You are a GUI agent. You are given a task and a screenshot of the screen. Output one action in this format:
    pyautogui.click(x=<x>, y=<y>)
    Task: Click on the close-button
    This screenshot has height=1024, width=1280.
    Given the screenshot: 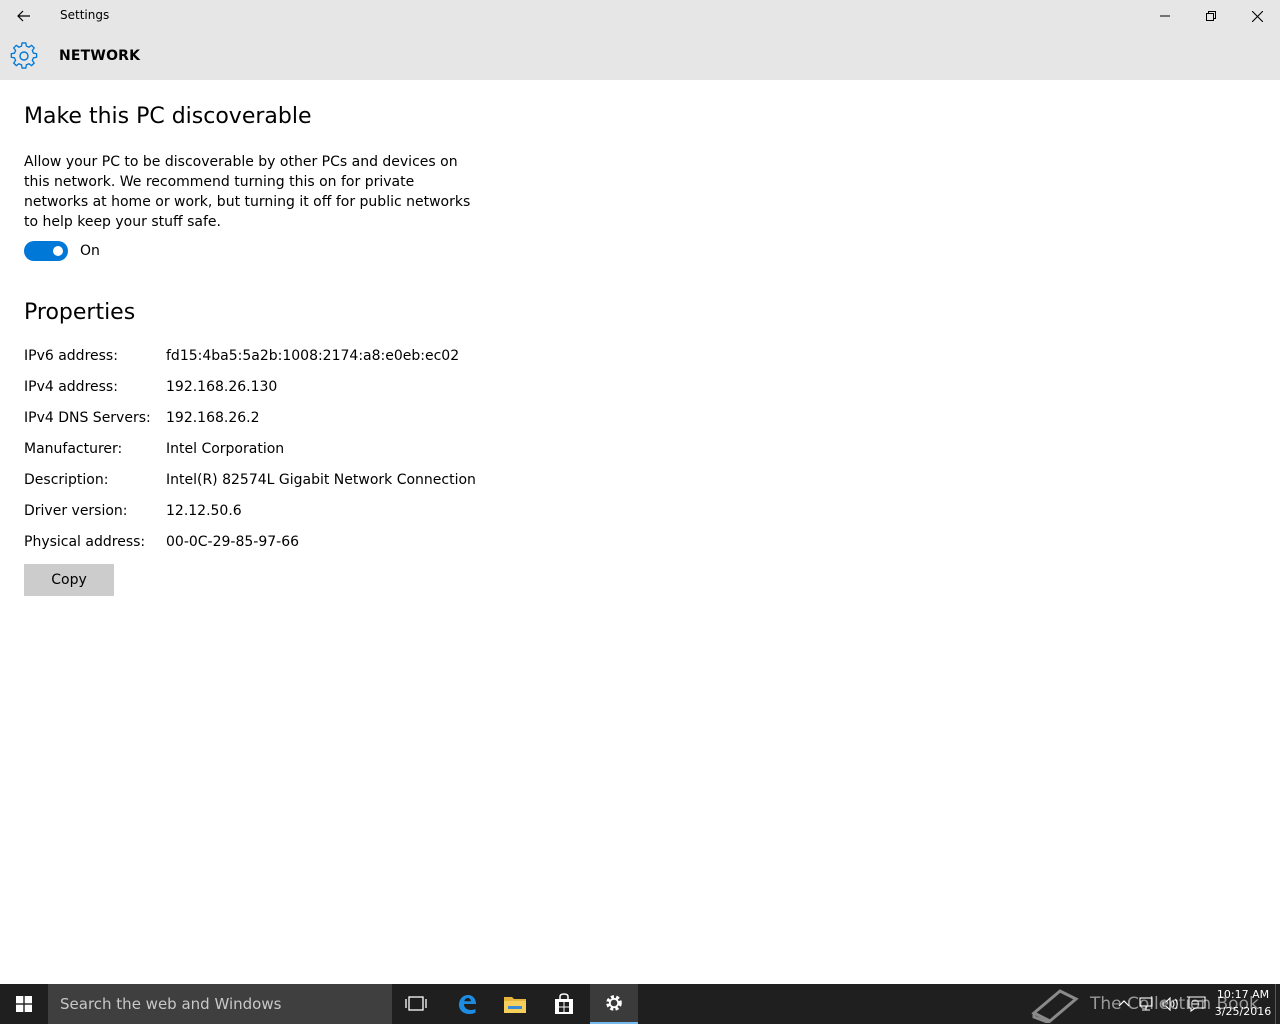 What is the action you would take?
    pyautogui.click(x=1257, y=16)
    